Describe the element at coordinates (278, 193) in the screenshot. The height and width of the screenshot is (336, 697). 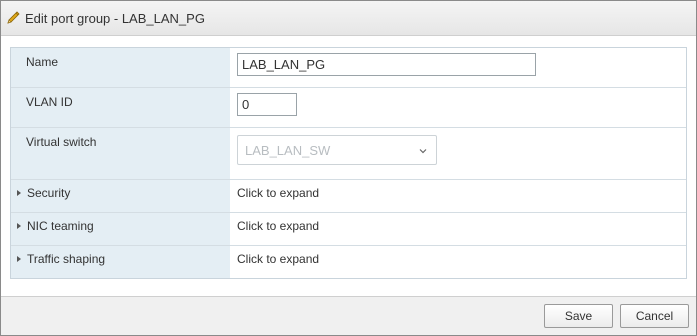
I see `security-expand-link: Click to expand` at that location.